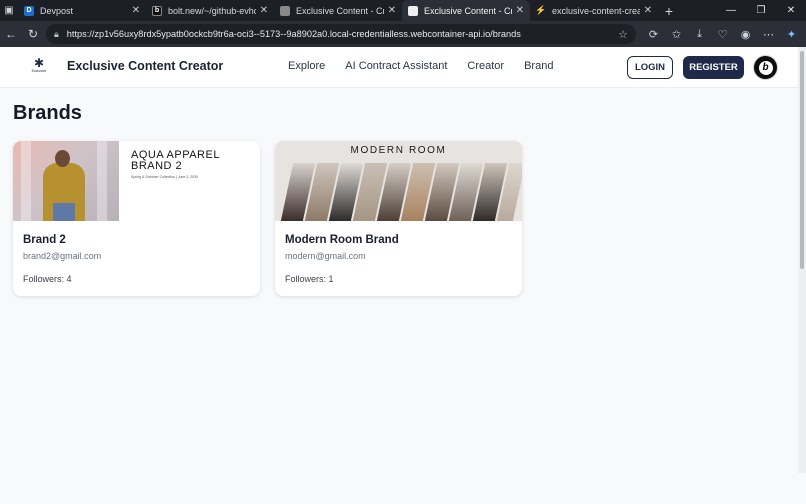 This screenshot has width=806, height=504. Describe the element at coordinates (33, 34) in the screenshot. I see `refresh-icon: ↻` at that location.